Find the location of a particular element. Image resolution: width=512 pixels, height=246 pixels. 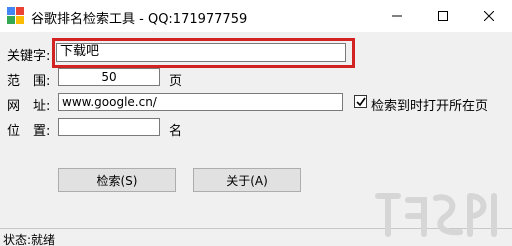

title-bar: 谷歌排名检索工具 - QQ:171977759 is located at coordinates (256, 16).